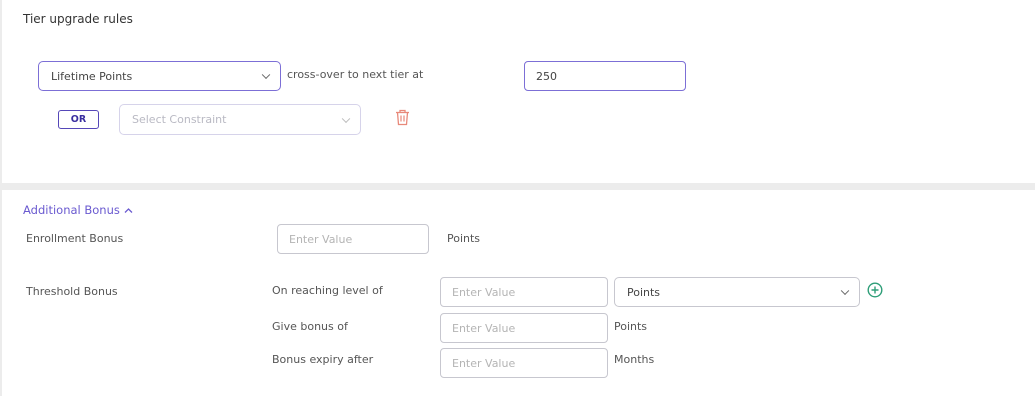 This screenshot has width=1035, height=396. I want to click on enrollment-bonus-label: Enrollment Bonus, so click(75, 238).